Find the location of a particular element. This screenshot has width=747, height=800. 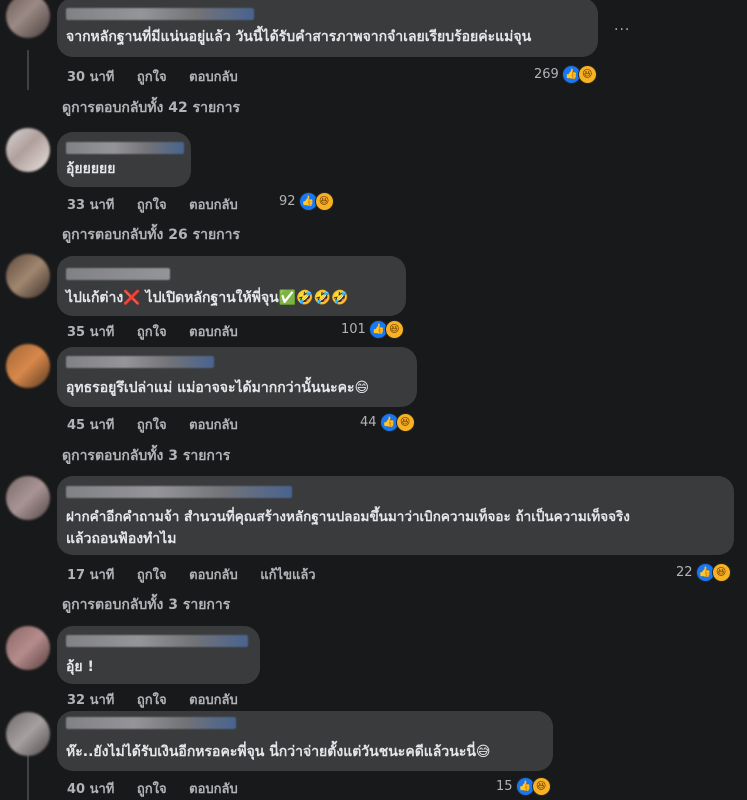

reaction-summary: 44 👍 😆 is located at coordinates (387, 422).